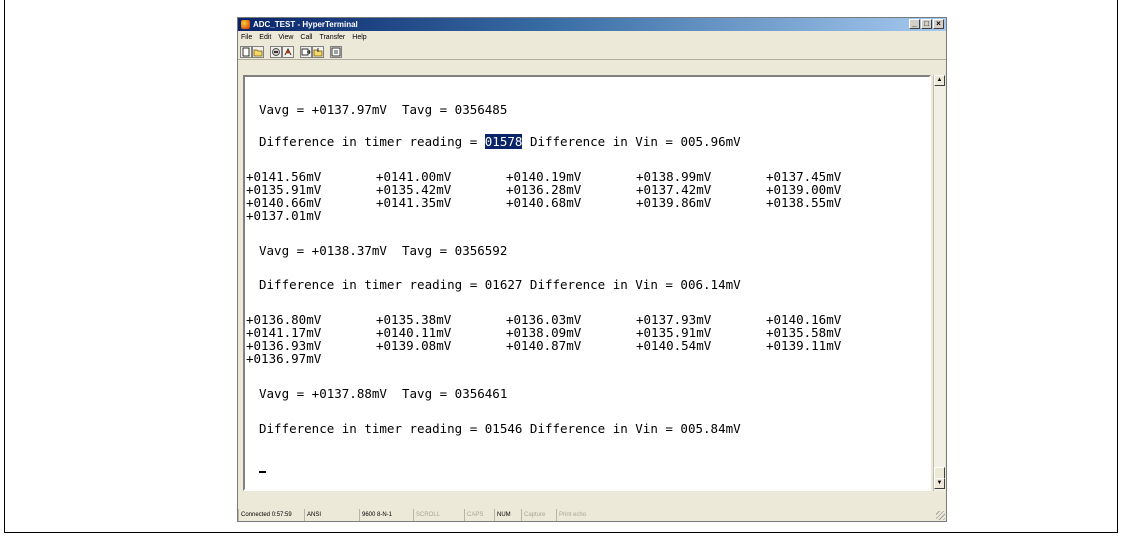 Image resolution: width=1123 pixels, height=538 pixels. I want to click on difference-text: Difference in Vin = 005.96mV, so click(631, 141).